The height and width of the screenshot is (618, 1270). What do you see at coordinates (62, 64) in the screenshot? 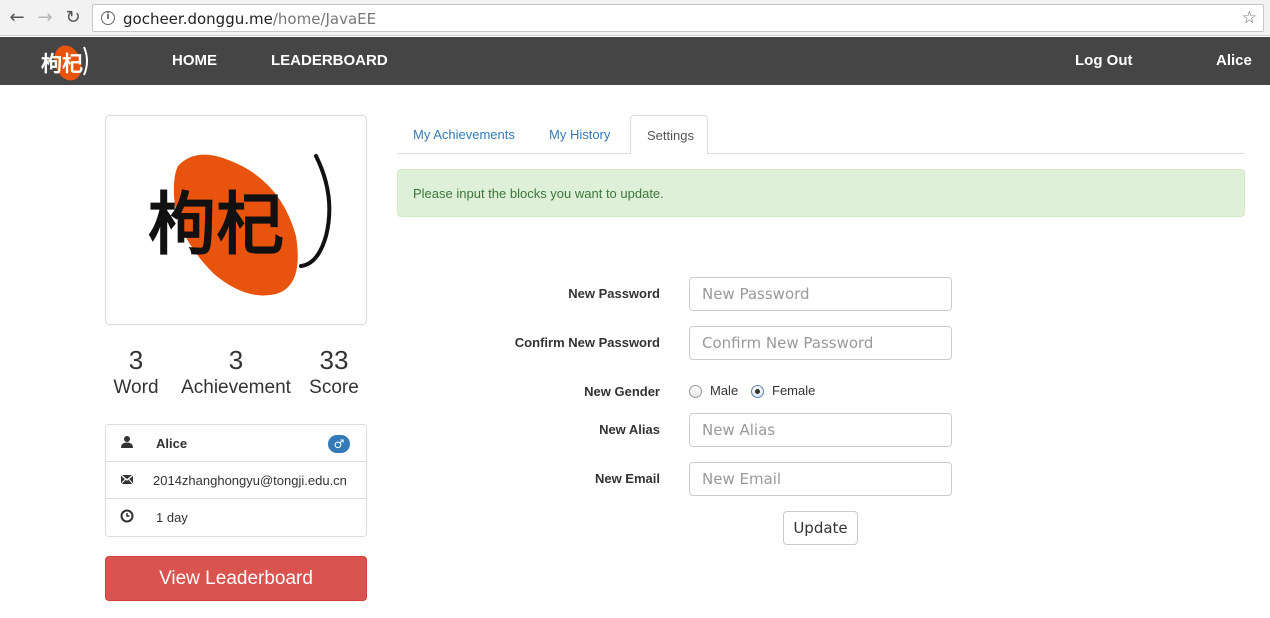
I see `brand-logo-text: 枸杞` at bounding box center [62, 64].